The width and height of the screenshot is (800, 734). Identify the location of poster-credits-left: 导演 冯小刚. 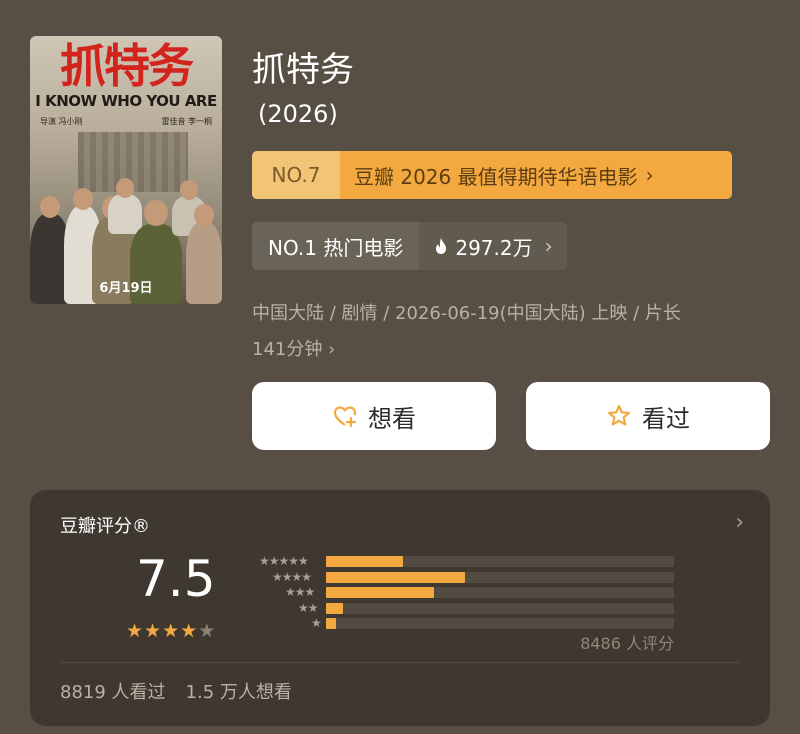
(61, 121).